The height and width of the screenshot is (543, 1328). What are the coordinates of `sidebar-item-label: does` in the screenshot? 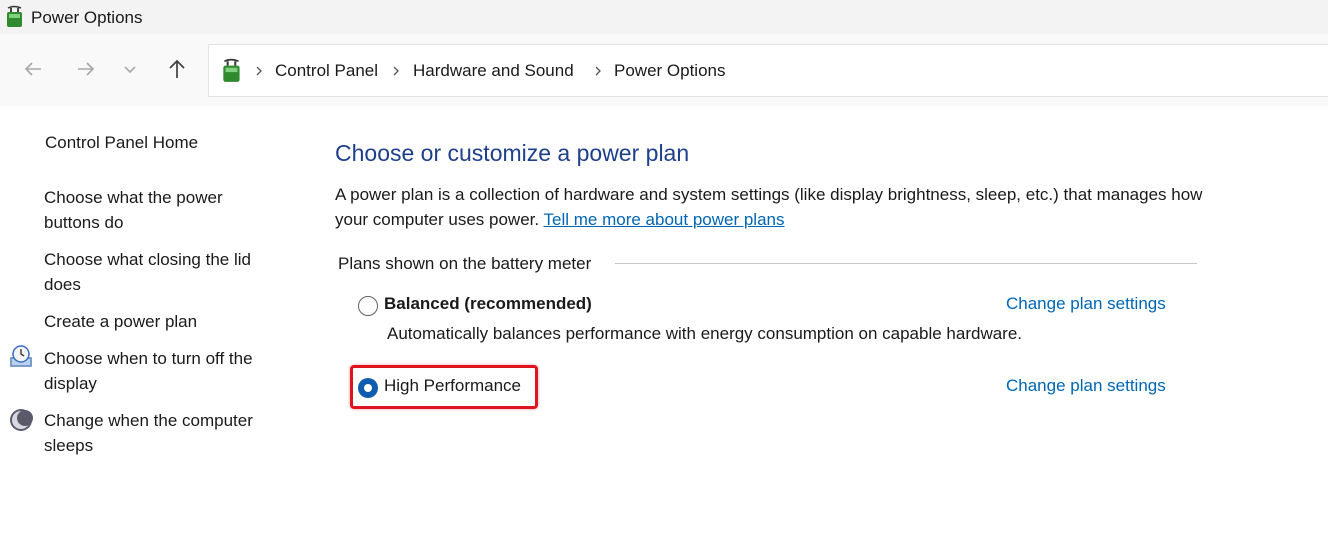 It's located at (62, 284).